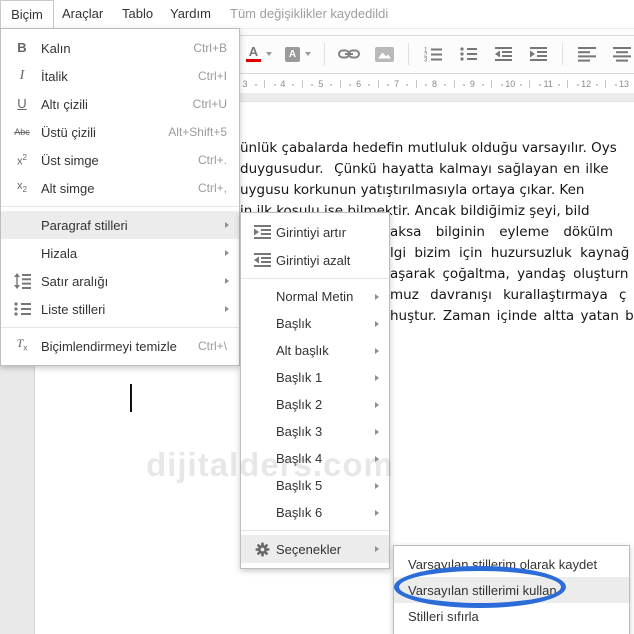 This screenshot has width=634, height=634. I want to click on menu-item-label: Başlık 1, so click(299, 377).